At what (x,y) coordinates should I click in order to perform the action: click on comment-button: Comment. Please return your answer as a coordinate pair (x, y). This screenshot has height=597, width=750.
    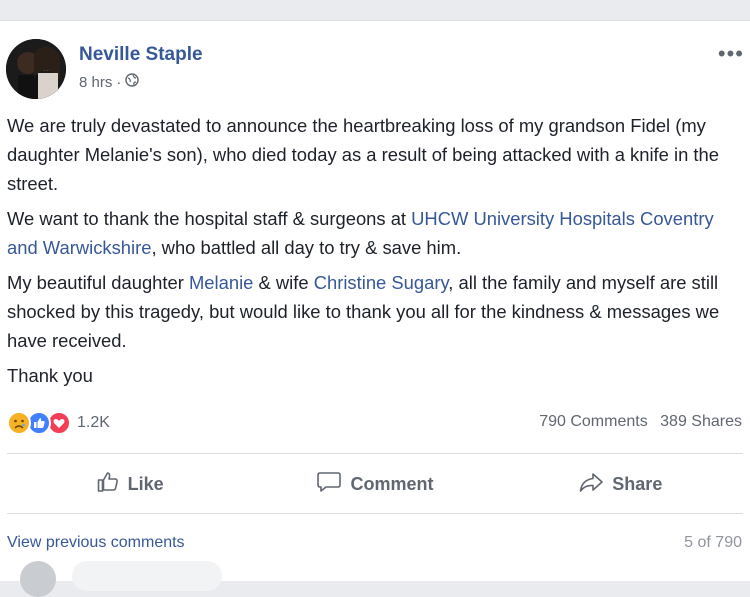
    Looking at the image, I should click on (374, 484).